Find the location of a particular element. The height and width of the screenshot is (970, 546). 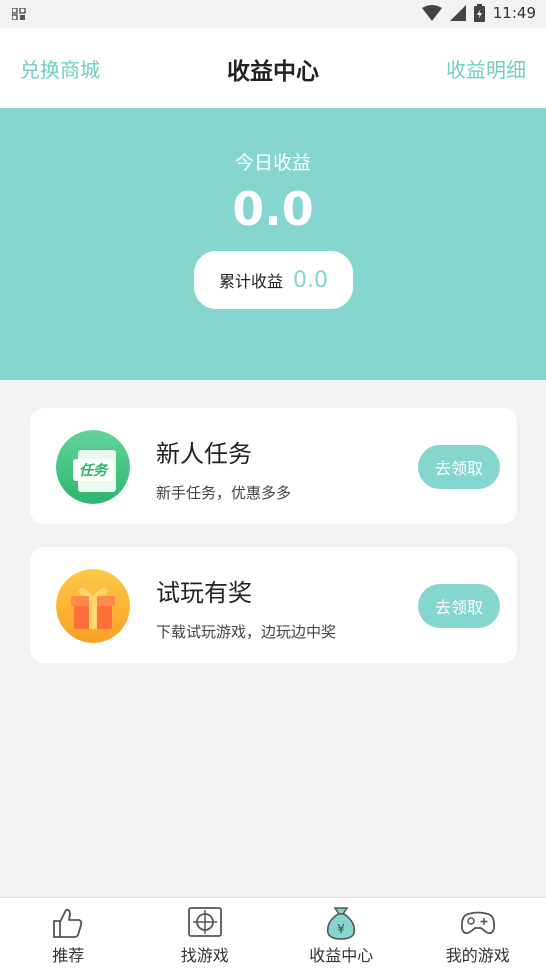

tab-label: 收益中心 is located at coordinates (341, 955).